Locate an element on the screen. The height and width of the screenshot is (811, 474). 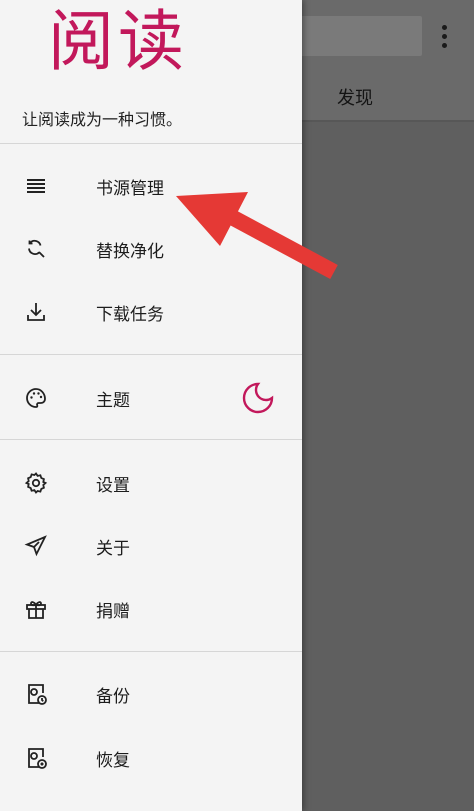
app-logo: 阅读 is located at coordinates (118, 41).